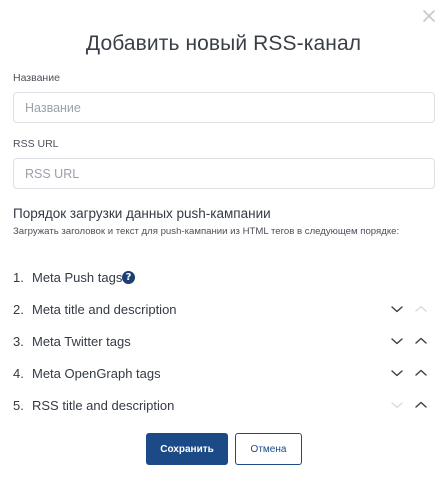 The height and width of the screenshot is (483, 447). I want to click on order-item-number: 1., so click(18, 277).